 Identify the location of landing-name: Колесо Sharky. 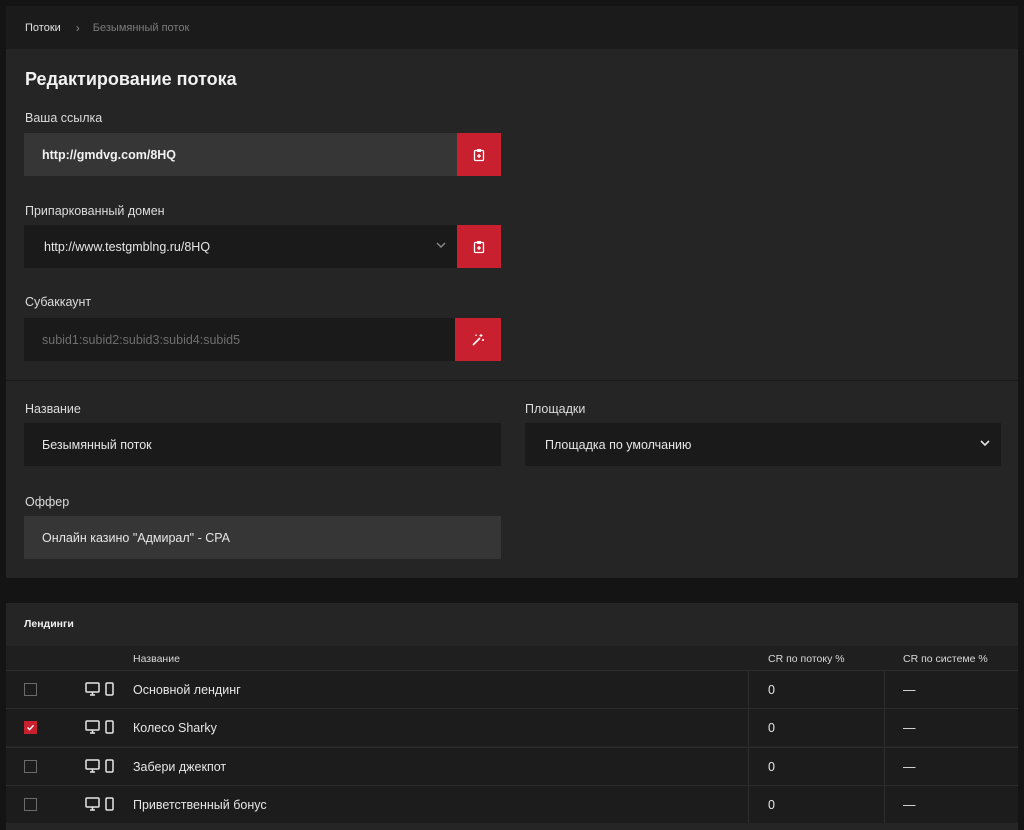
(175, 727).